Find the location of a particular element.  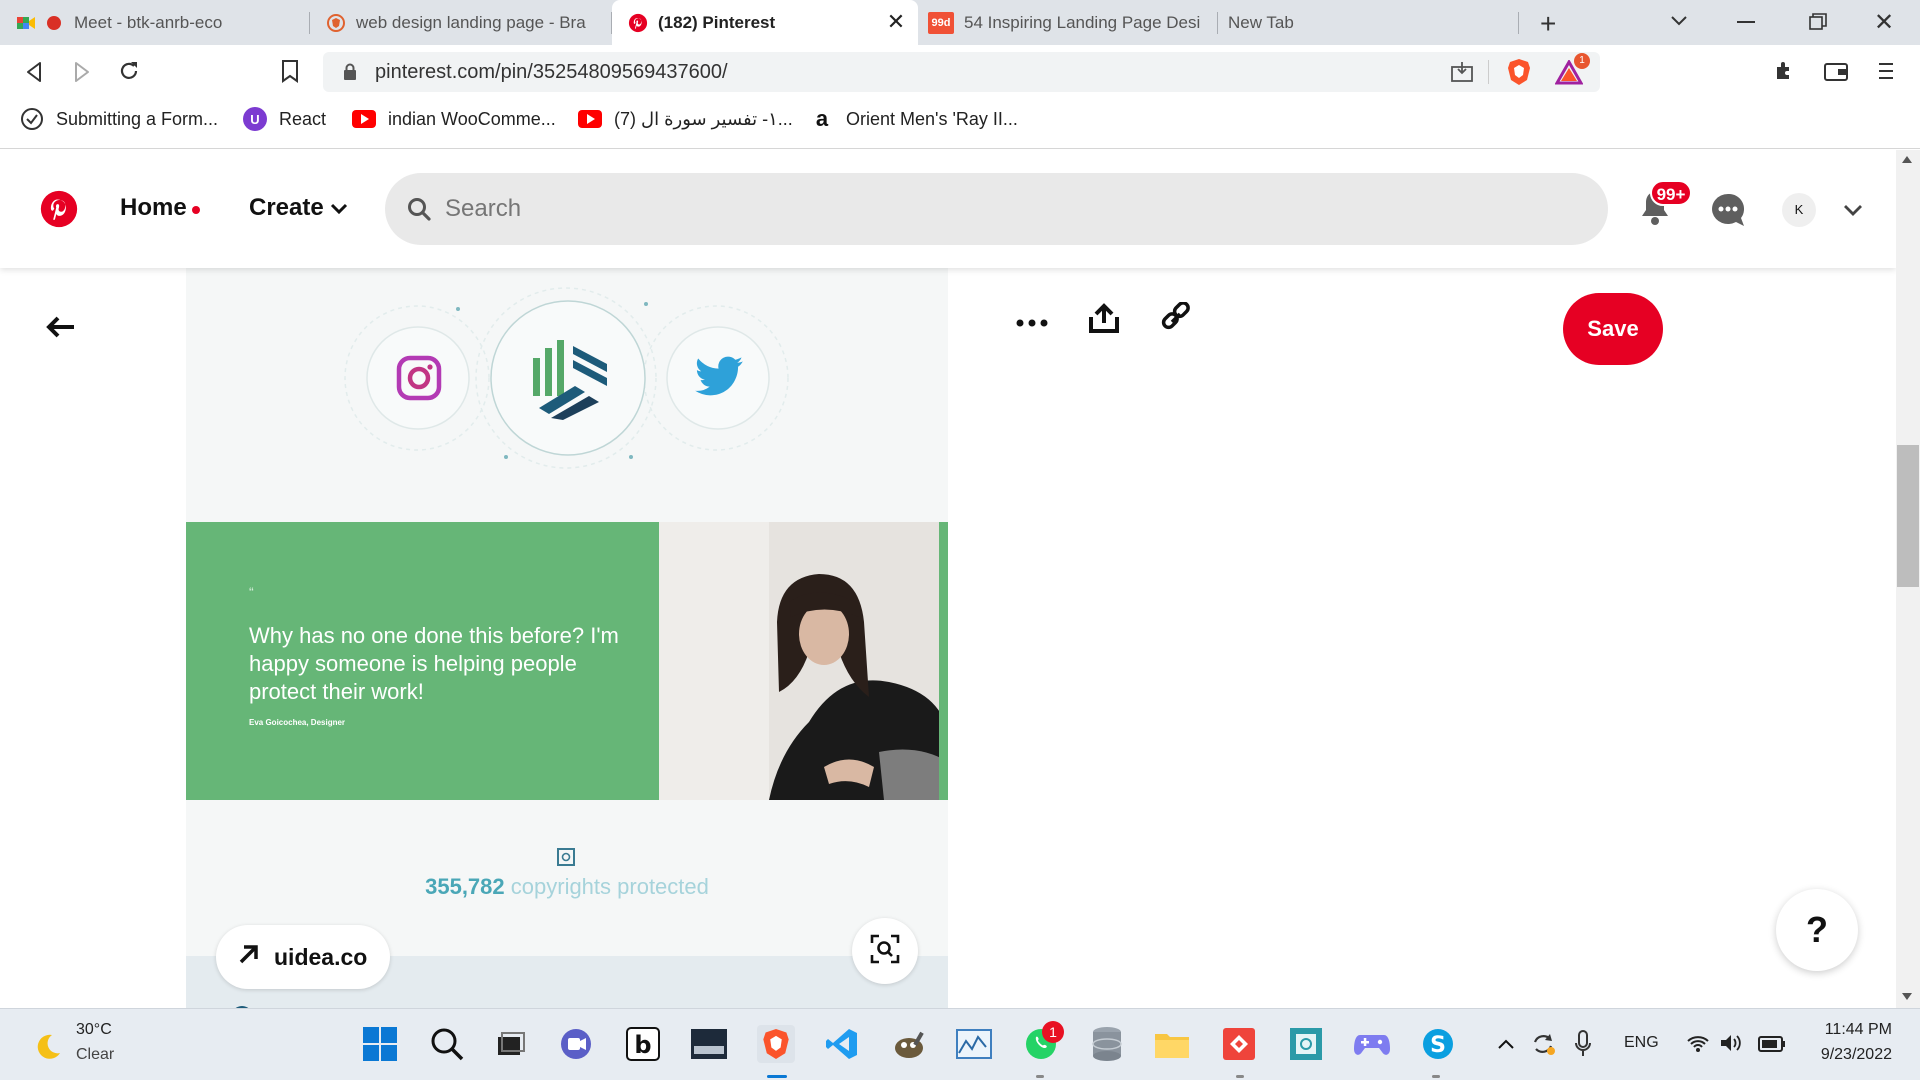

rewards-badge: 1 is located at coordinates (1582, 61).